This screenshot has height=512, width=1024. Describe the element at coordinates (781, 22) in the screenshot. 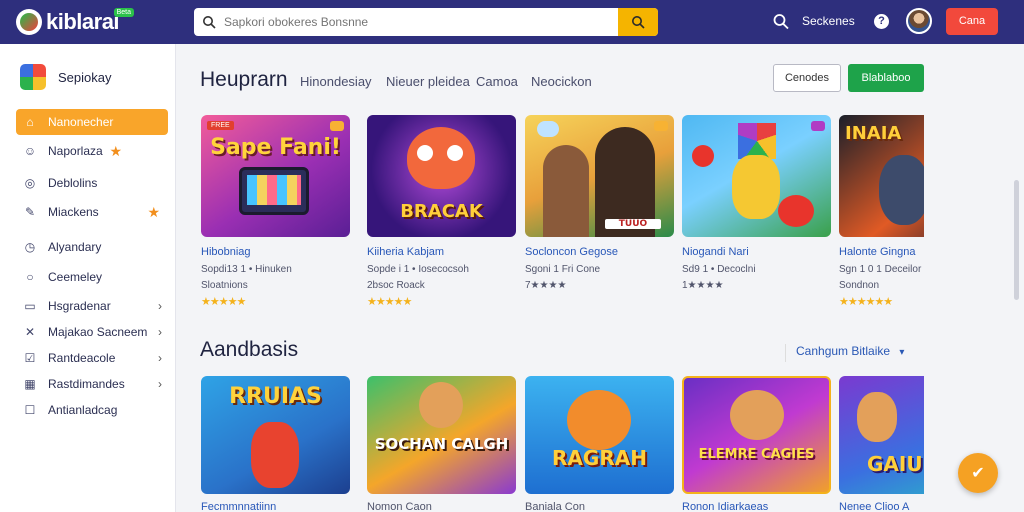

I see `header-search-icon` at that location.